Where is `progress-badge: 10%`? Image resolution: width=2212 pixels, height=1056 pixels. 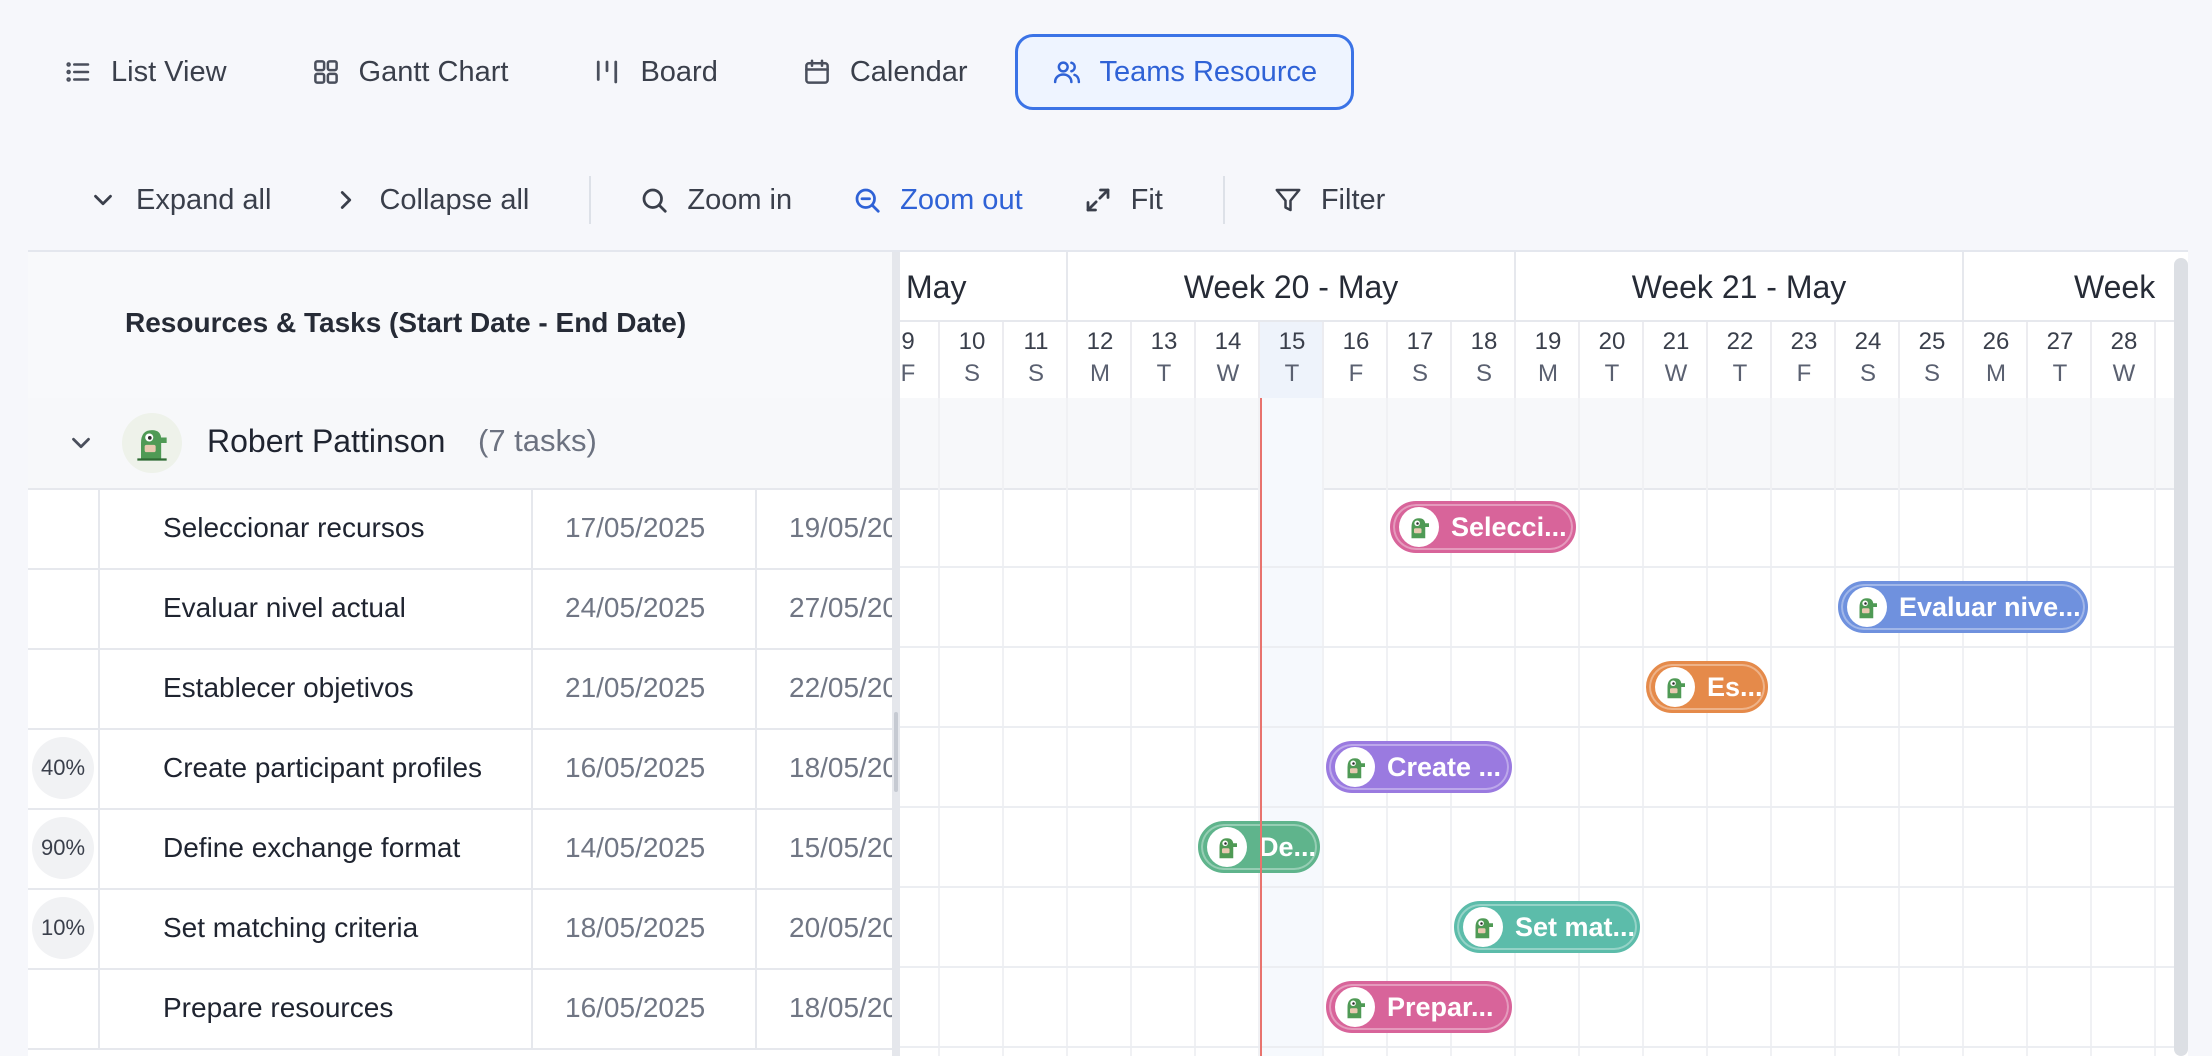
progress-badge: 10% is located at coordinates (63, 928).